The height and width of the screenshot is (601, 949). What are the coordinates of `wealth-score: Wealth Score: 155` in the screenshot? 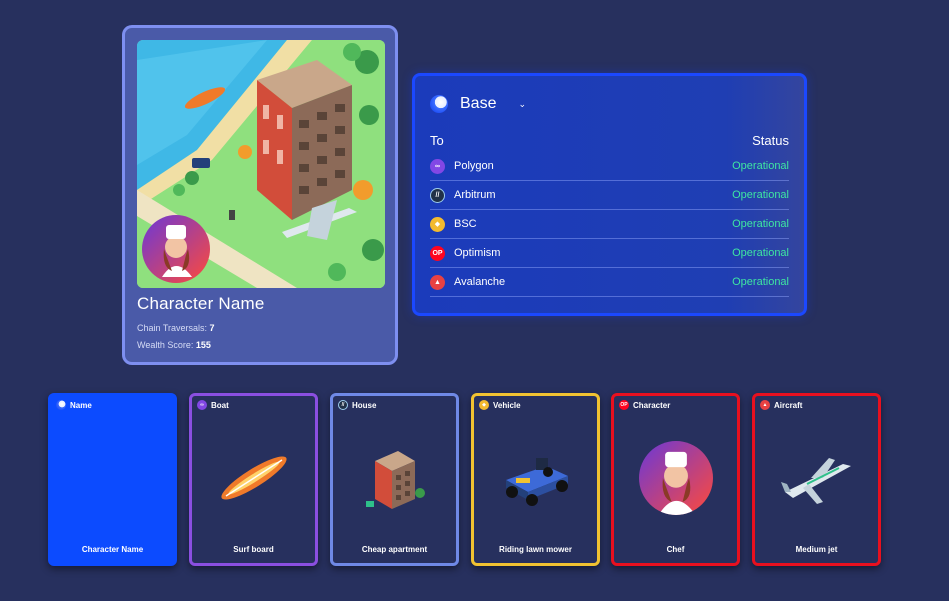 It's located at (174, 345).